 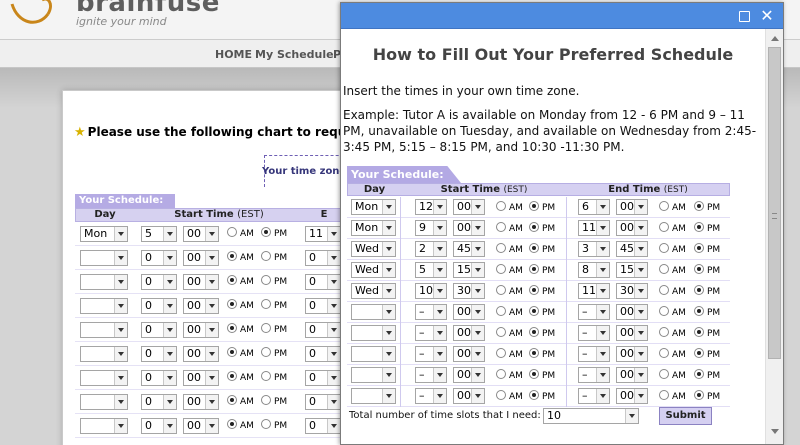 What do you see at coordinates (685, 416) in the screenshot?
I see `submit-button: Submit` at bounding box center [685, 416].